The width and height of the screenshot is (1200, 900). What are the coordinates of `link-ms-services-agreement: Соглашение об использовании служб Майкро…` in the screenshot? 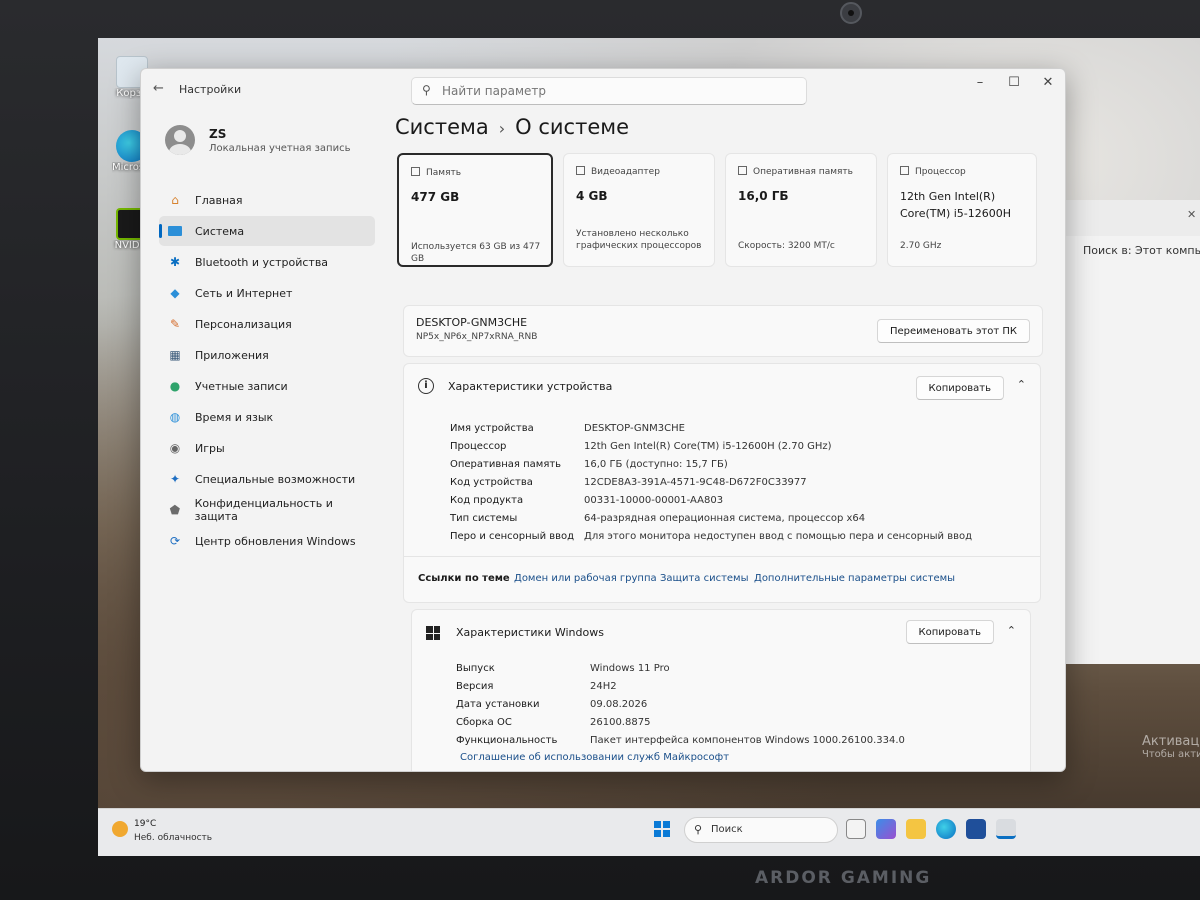 It's located at (594, 757).